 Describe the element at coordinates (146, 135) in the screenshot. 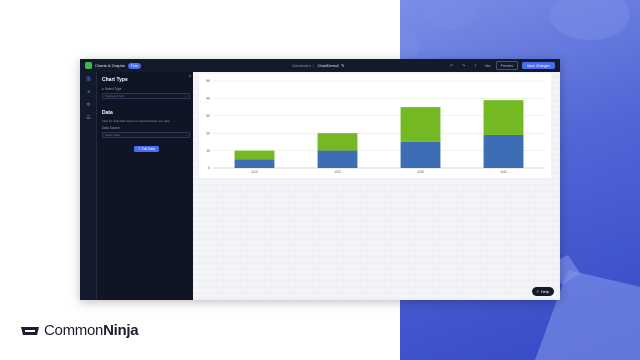

I see `data-source-select: Static Data ⌄` at that location.